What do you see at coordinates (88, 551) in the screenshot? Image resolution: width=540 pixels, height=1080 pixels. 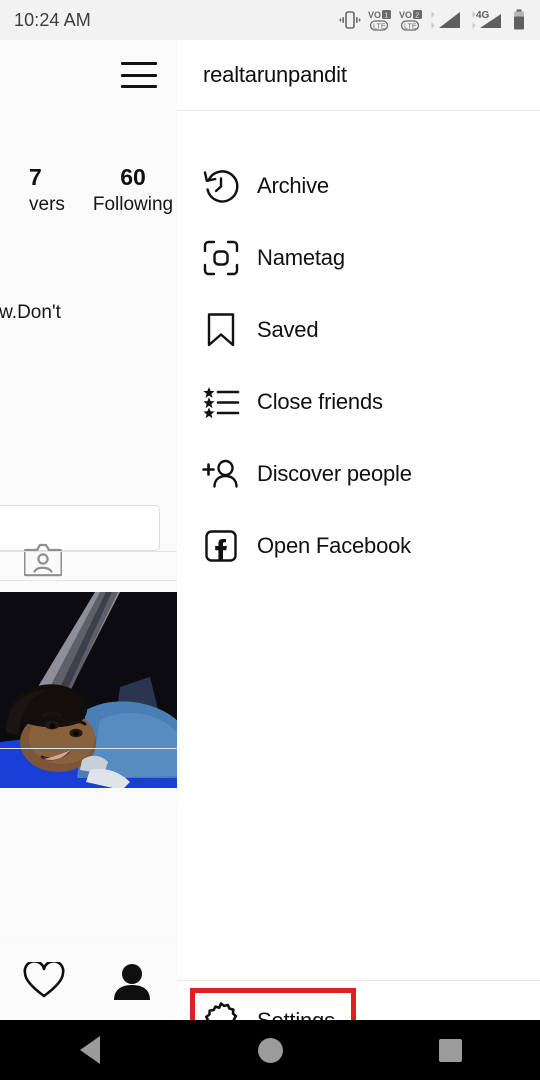 I see `profile-divider-bottom` at bounding box center [88, 551].